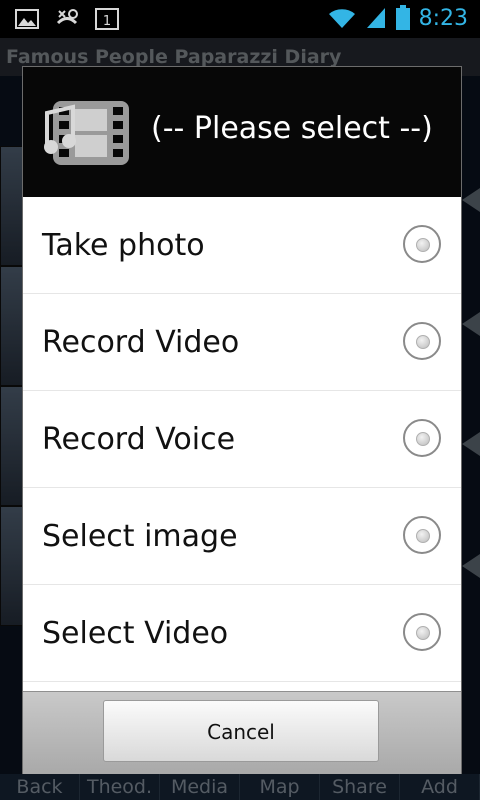  I want to click on image-notification-icon, so click(27, 19).